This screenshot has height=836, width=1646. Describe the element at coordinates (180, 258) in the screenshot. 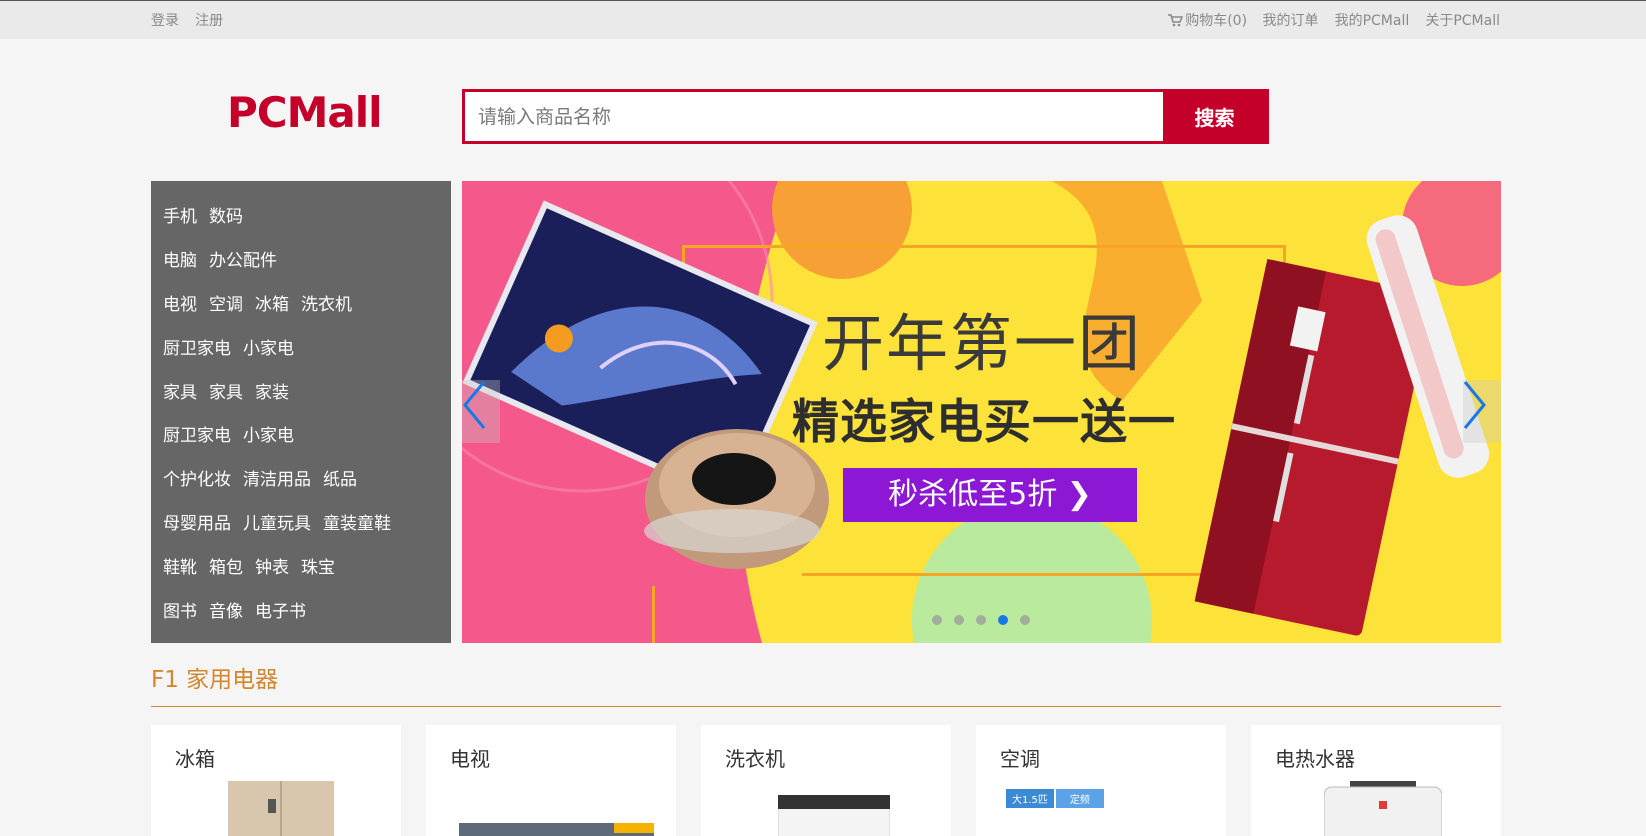

I see `category-link: 电脑` at that location.